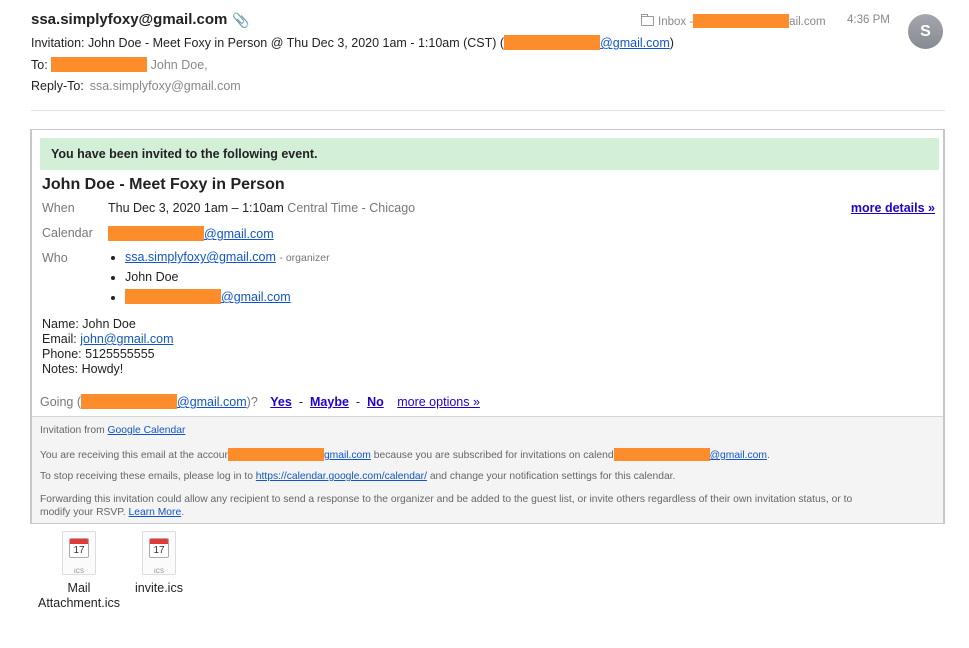 This screenshot has width=969, height=648. I want to click on reply-to-line: Reply-To: ssa.simplyfoxy@gmail.com, so click(136, 86).